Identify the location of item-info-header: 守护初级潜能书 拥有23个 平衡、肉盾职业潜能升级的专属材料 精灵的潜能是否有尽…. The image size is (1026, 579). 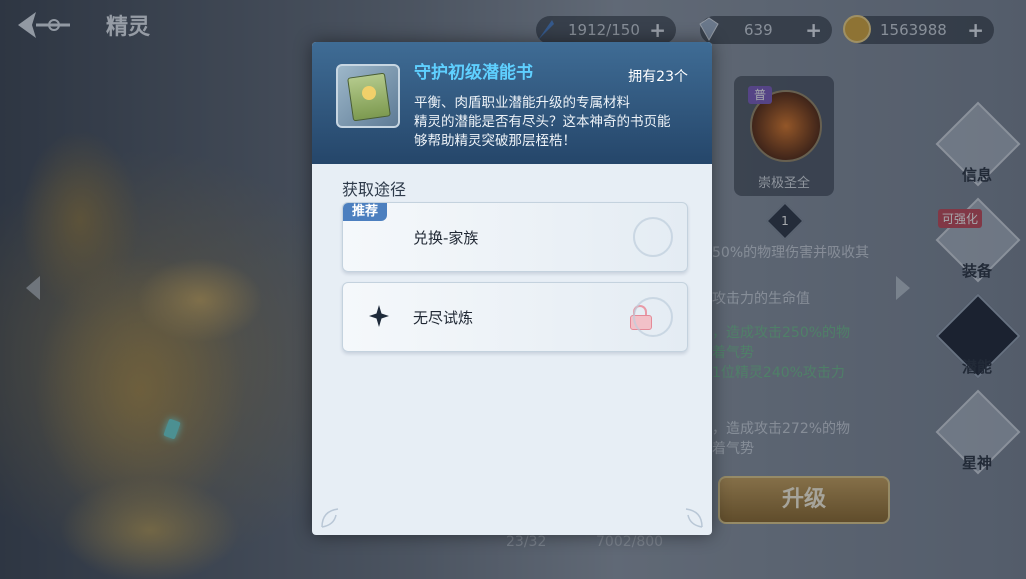
(512, 103).